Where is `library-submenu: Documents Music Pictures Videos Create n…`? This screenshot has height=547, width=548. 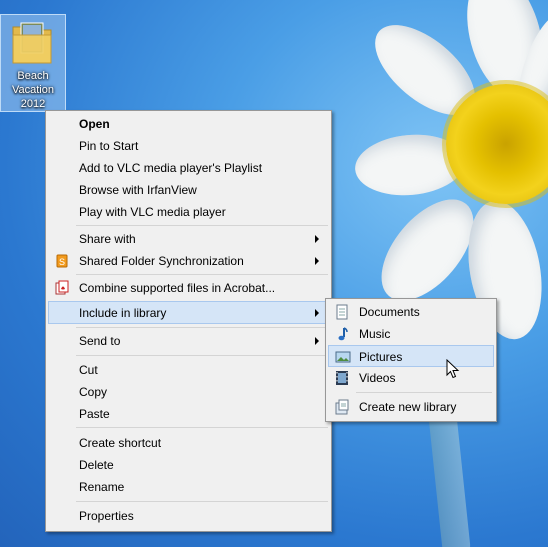 library-submenu: Documents Music Pictures Videos Create n… is located at coordinates (411, 360).